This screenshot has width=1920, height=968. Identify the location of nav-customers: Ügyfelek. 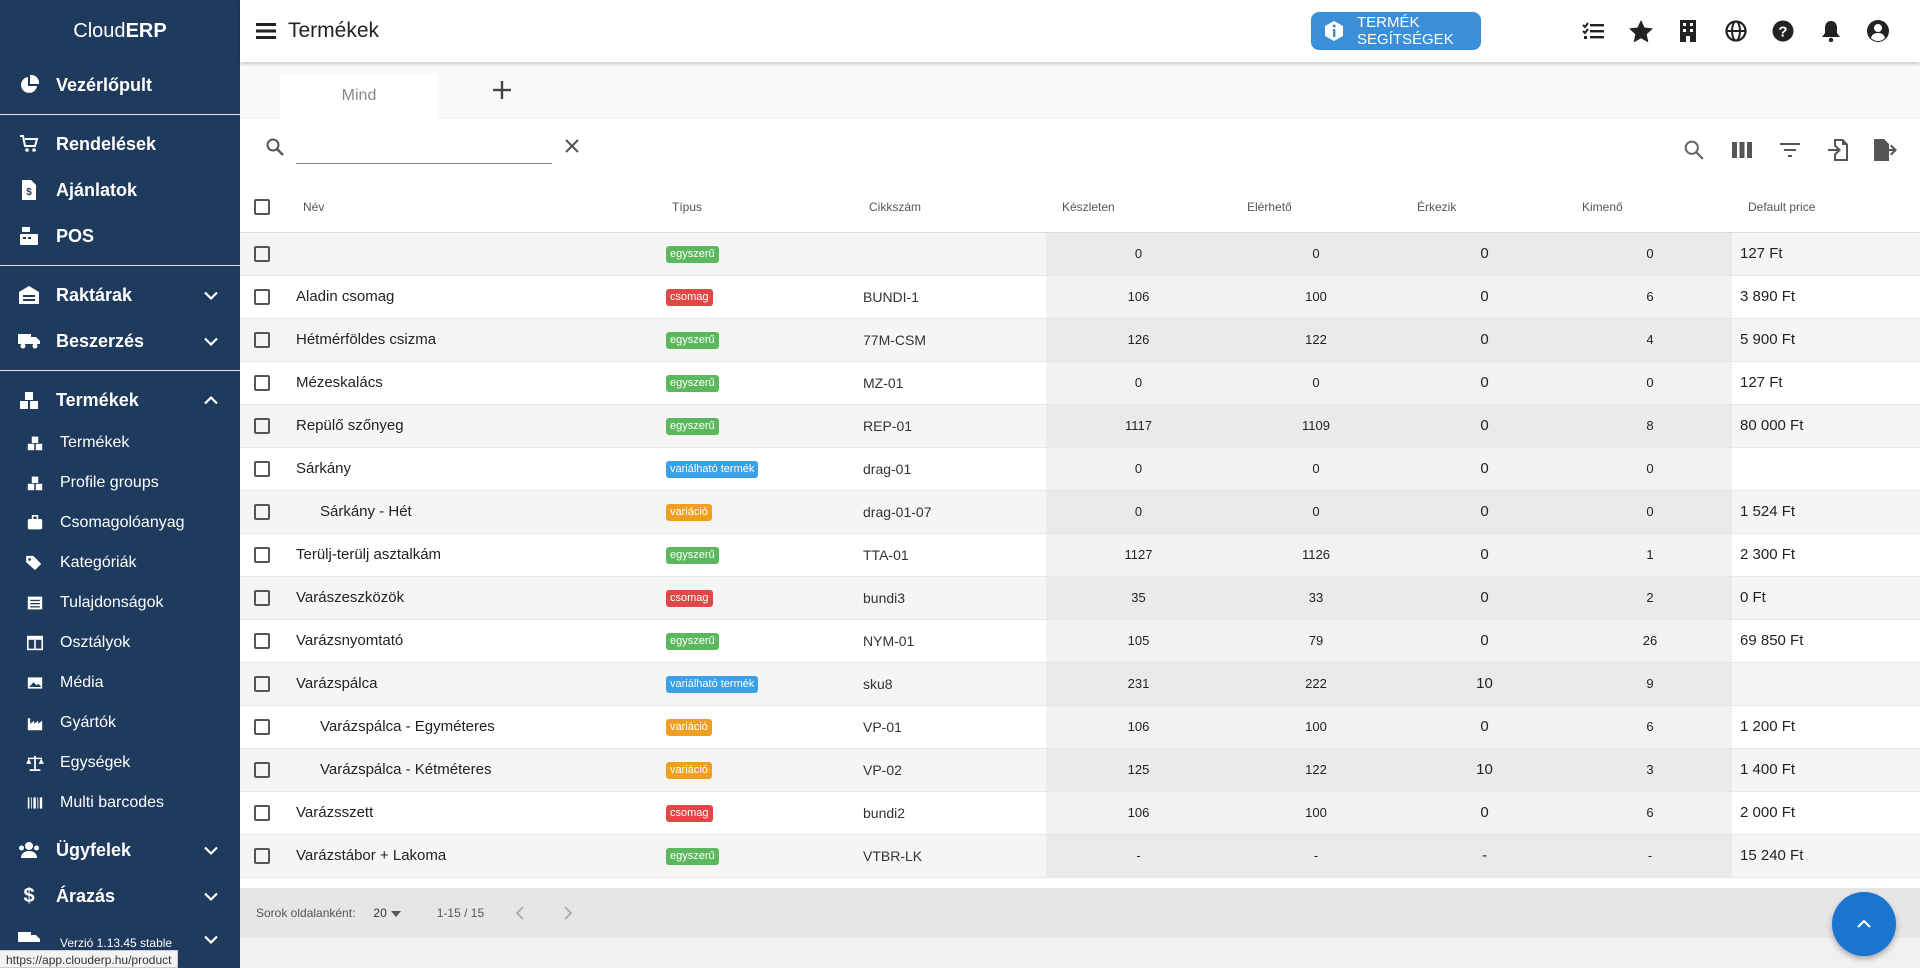
(120, 850).